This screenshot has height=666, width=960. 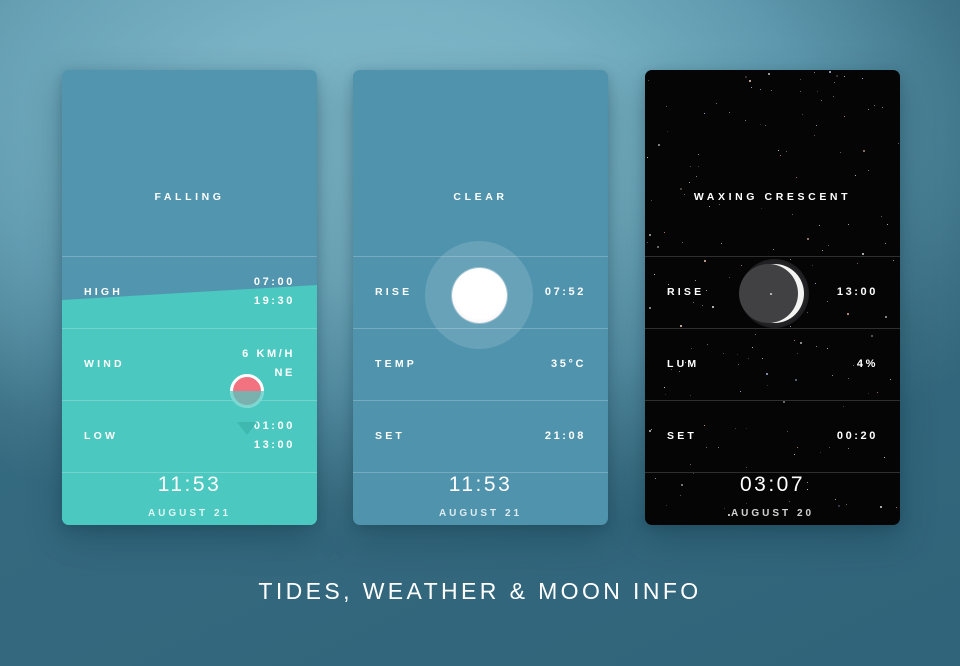 I want to click on weather-card-title: CLEAR, so click(x=480, y=197).